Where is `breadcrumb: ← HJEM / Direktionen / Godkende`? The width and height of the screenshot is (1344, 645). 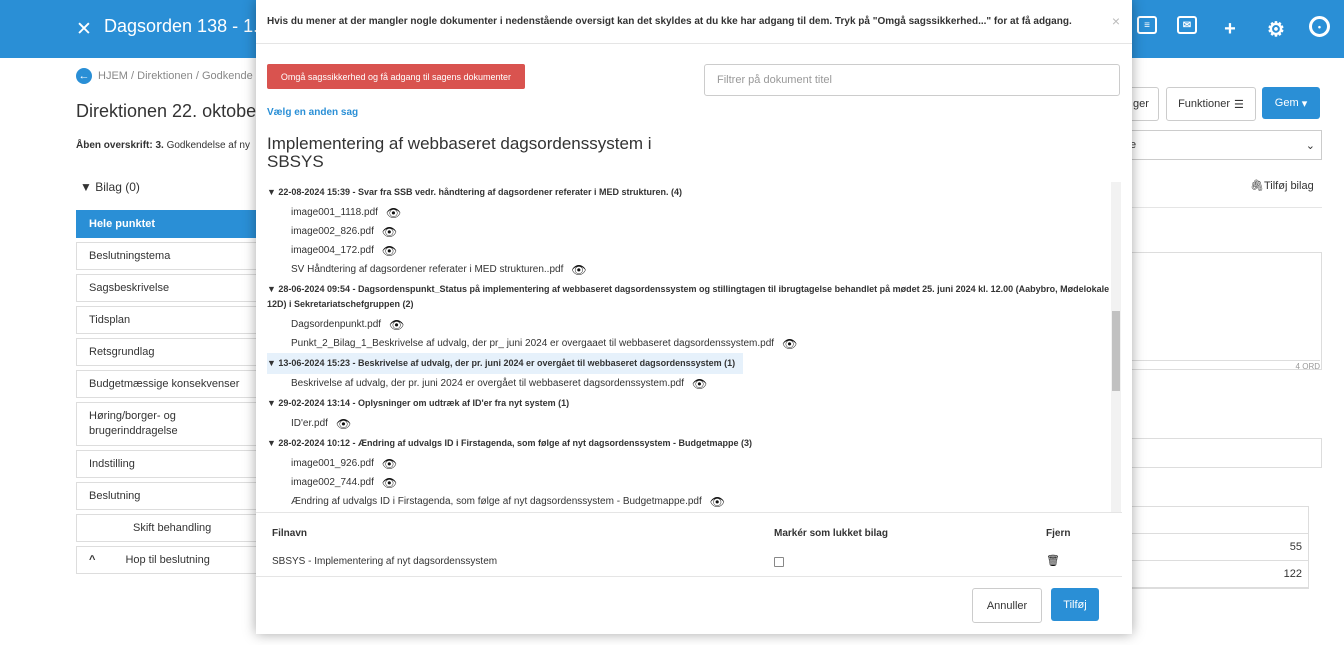
breadcrumb: ← HJEM / Direktionen / Godkende is located at coordinates (164, 76).